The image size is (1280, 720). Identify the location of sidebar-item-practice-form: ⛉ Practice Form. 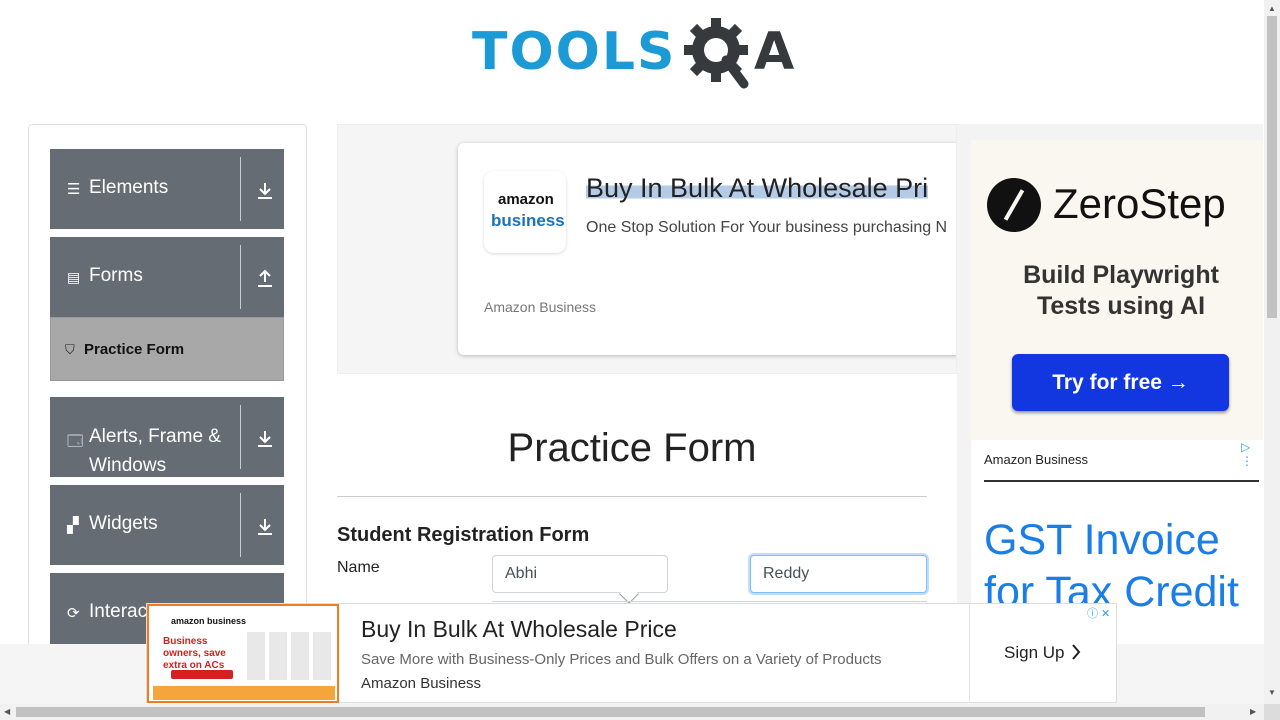
(167, 349).